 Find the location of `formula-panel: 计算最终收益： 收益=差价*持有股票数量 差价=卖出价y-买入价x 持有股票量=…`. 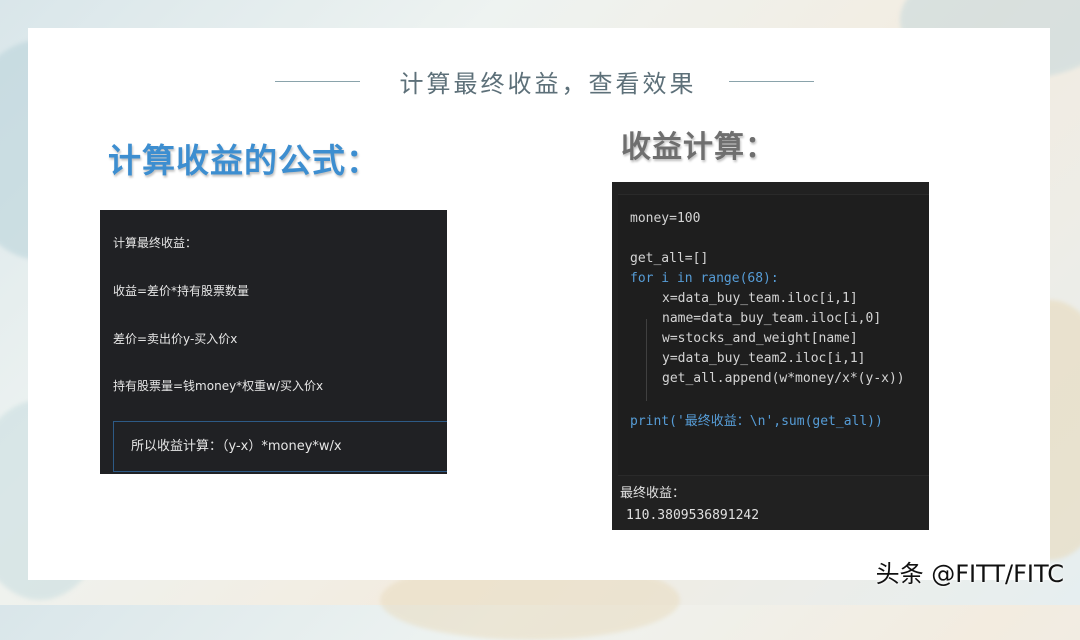

formula-panel: 计算最终收益： 收益=差价*持有股票数量 差价=卖出价y-买入价x 持有股票量=… is located at coordinates (273, 342).